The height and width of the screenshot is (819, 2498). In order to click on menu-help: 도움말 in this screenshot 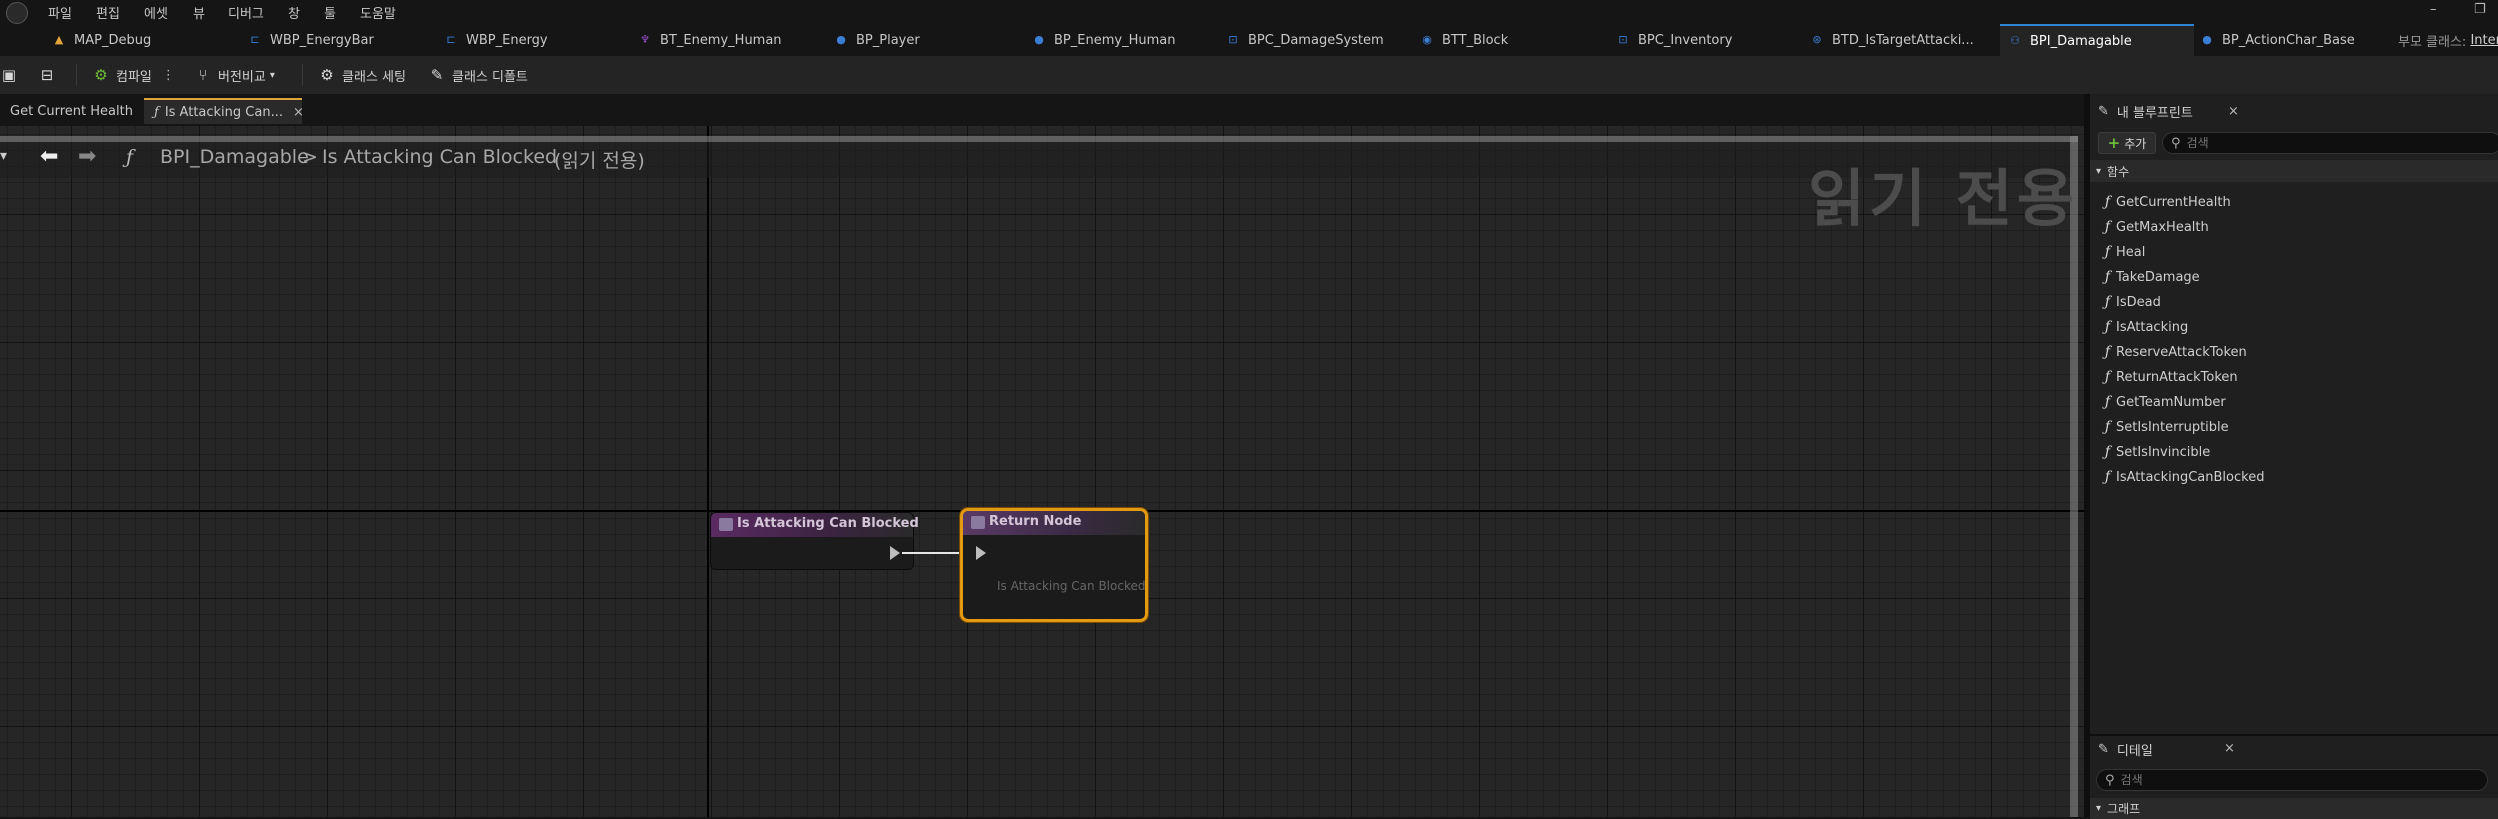, I will do `click(378, 12)`.